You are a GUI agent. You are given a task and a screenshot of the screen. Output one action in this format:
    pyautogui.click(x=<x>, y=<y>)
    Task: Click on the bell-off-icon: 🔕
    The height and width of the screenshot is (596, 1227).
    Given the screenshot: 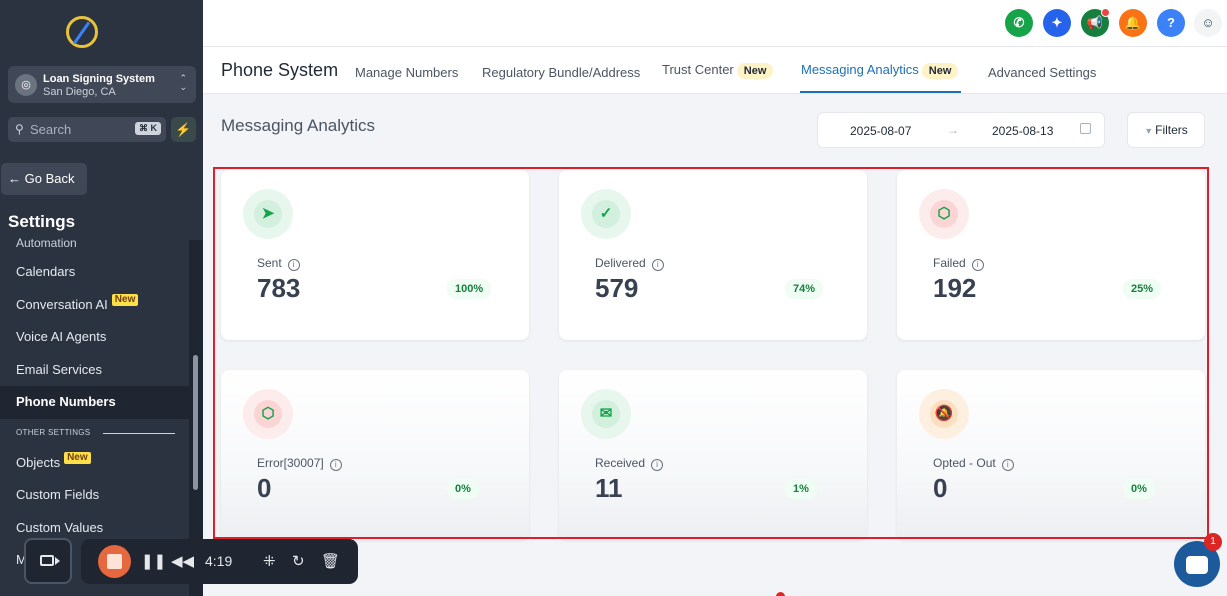 What is the action you would take?
    pyautogui.click(x=944, y=414)
    